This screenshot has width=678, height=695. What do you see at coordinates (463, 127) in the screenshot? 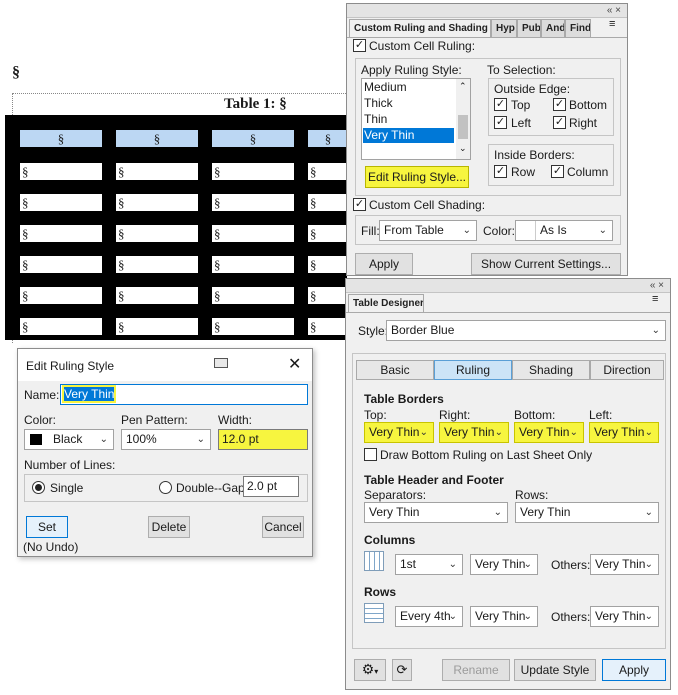
I see `scroll-thumb` at bounding box center [463, 127].